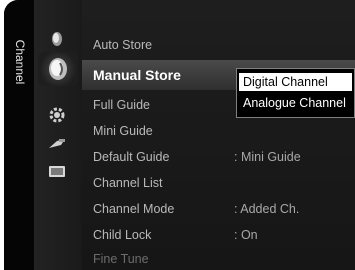  I want to click on picture-icon, so click(57, 39).